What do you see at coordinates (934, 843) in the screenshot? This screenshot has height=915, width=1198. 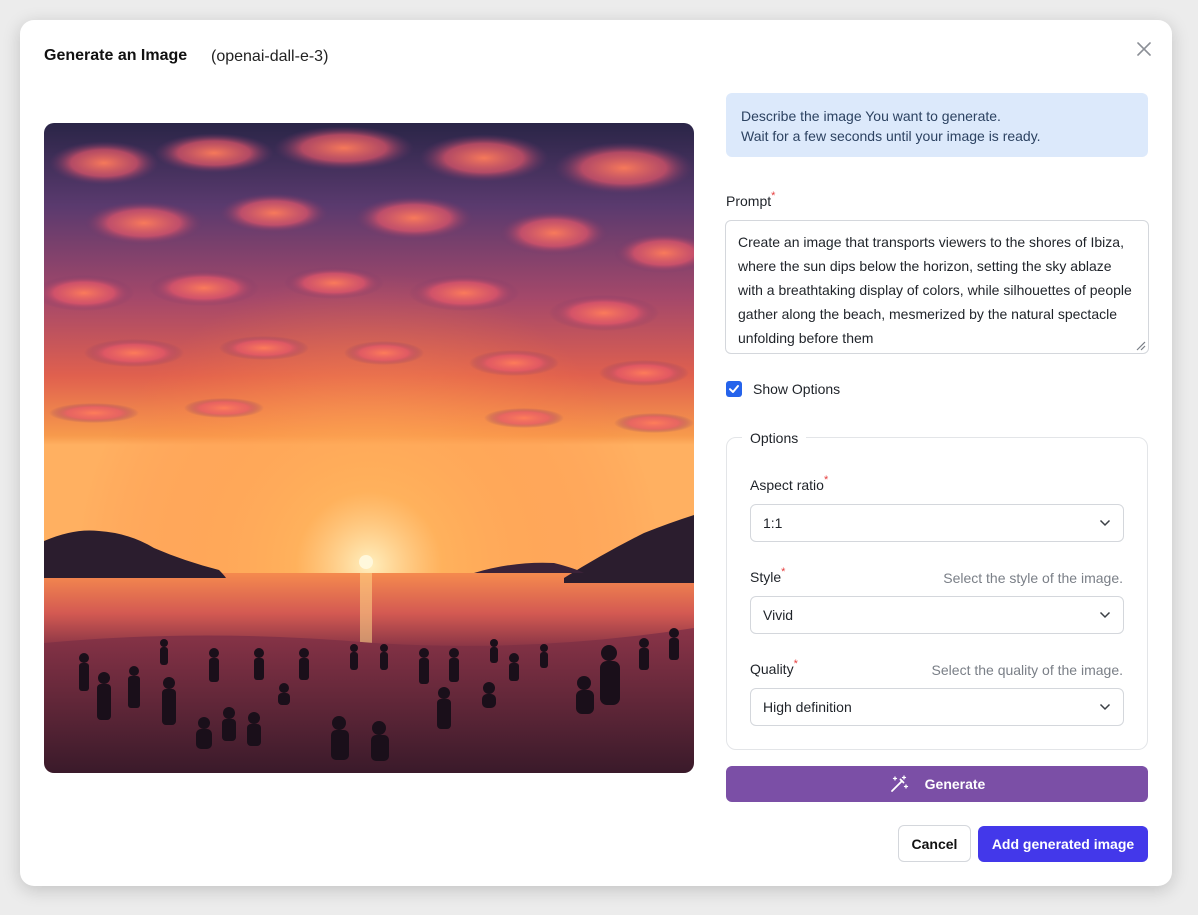 I see `cancel-button: Cancel` at bounding box center [934, 843].